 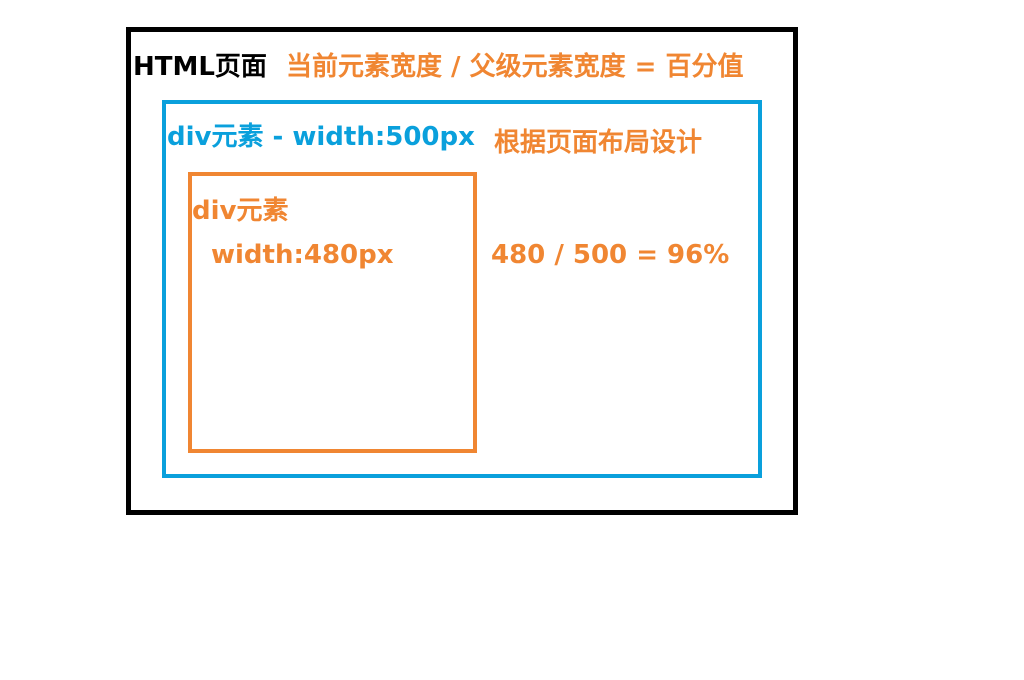 What do you see at coordinates (515, 67) in the screenshot?
I see `formula-text: 当前元素宽度 / 父级元素宽度 = 百分值` at bounding box center [515, 67].